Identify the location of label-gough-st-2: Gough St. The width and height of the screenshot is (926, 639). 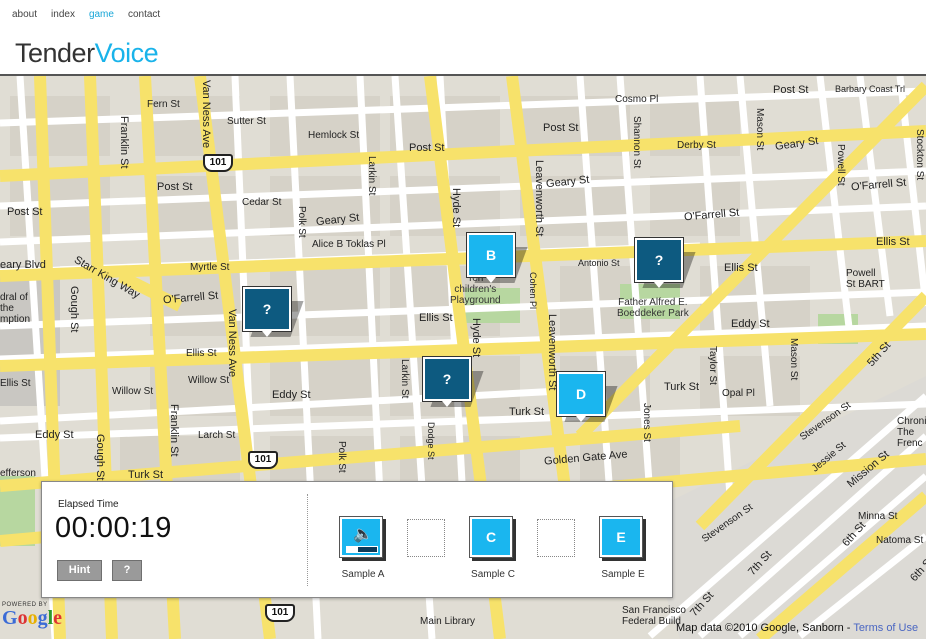
(100, 457).